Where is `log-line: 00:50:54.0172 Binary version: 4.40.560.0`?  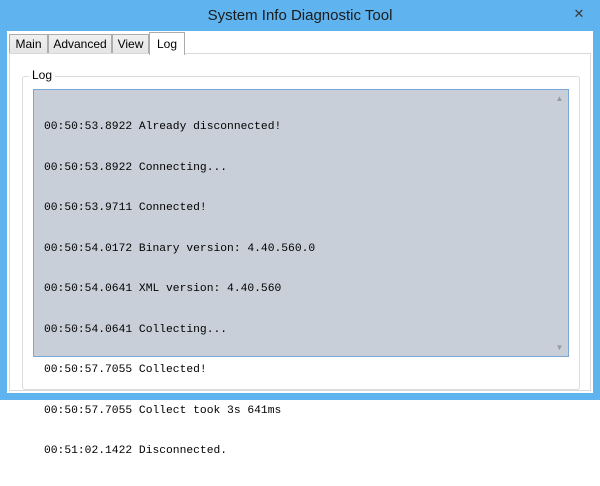 log-line: 00:50:54.0172 Binary version: 4.40.560.0 is located at coordinates (180, 248).